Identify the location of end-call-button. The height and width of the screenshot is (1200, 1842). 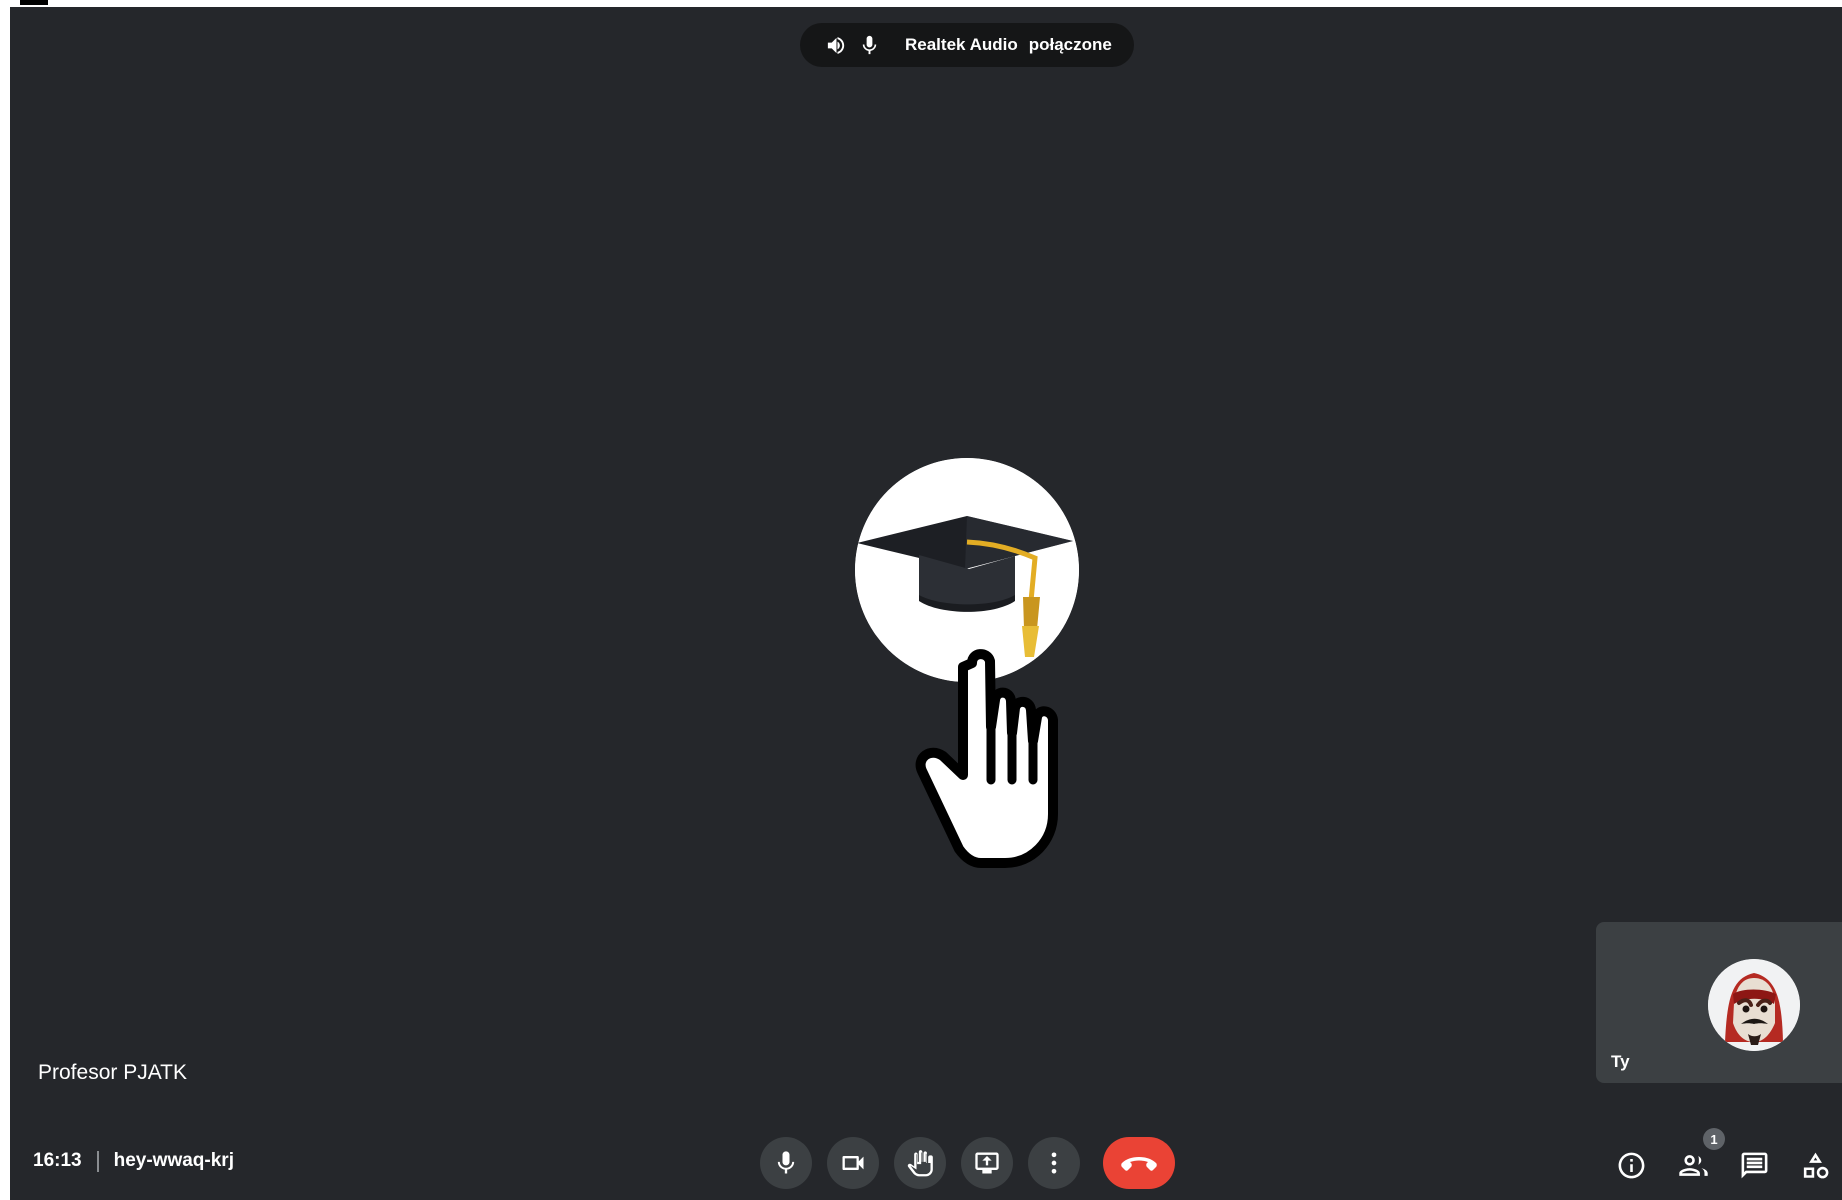
(1139, 1163).